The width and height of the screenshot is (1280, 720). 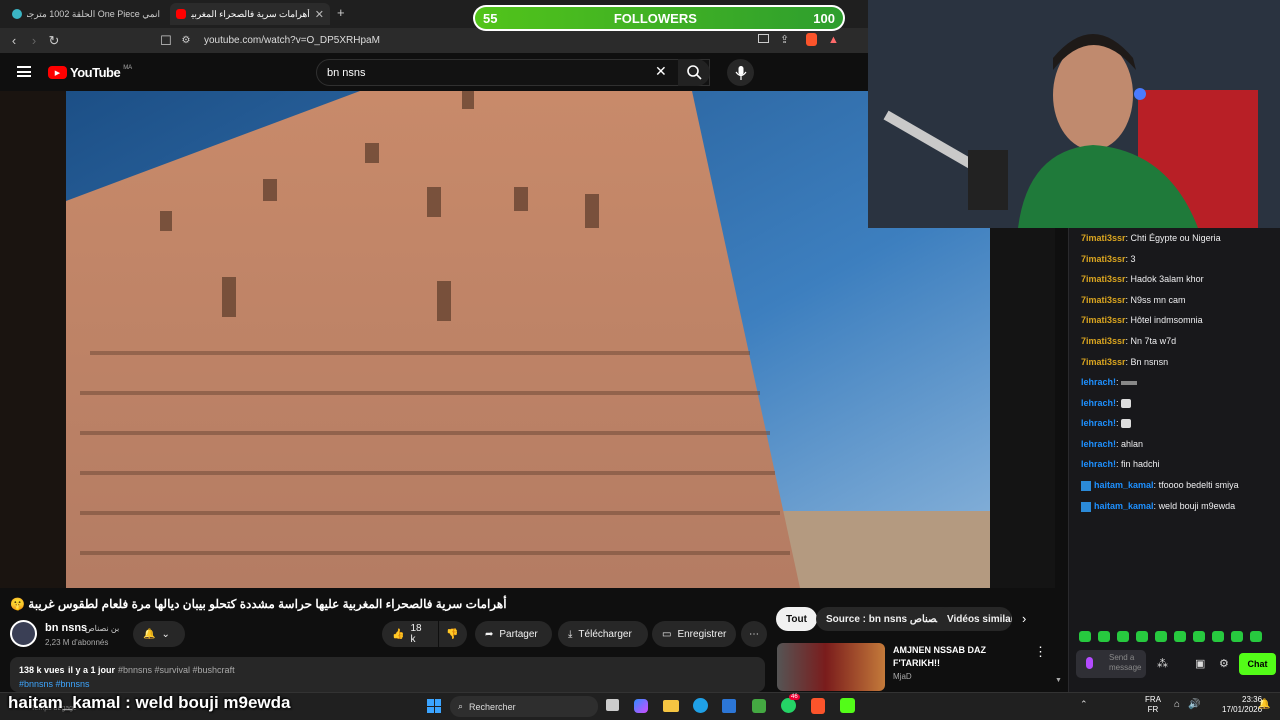 What do you see at coordinates (754, 634) in the screenshot?
I see `more-actions-button: ⋯` at bounding box center [754, 634].